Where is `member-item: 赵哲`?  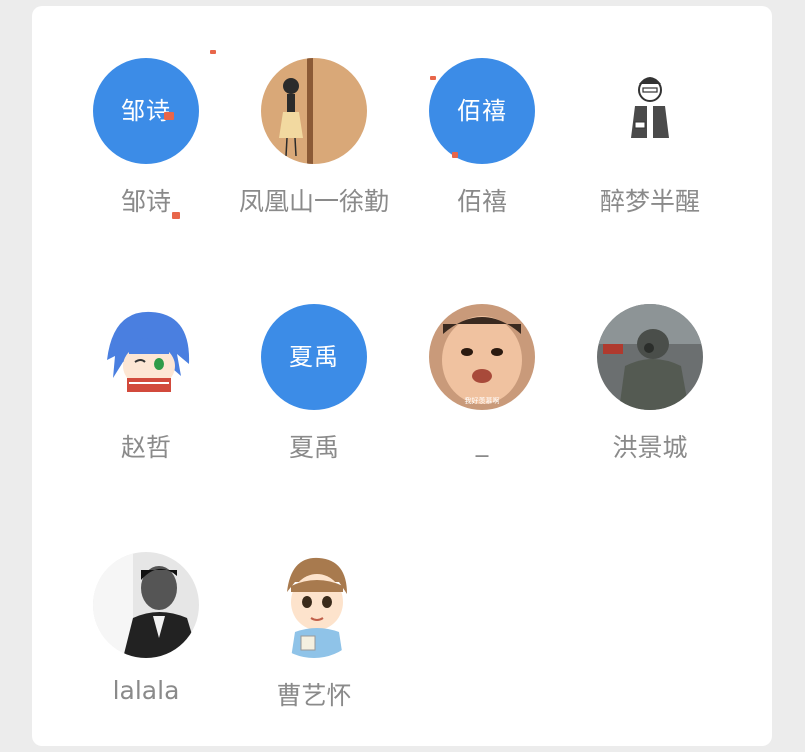 member-item: 赵哲 is located at coordinates (146, 404).